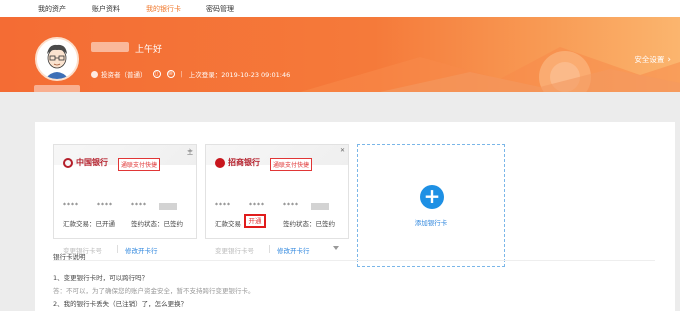 This screenshot has width=680, height=311. Describe the element at coordinates (163, 9) in the screenshot. I see `tab-my-bank-cards: 我的银行卡` at that location.